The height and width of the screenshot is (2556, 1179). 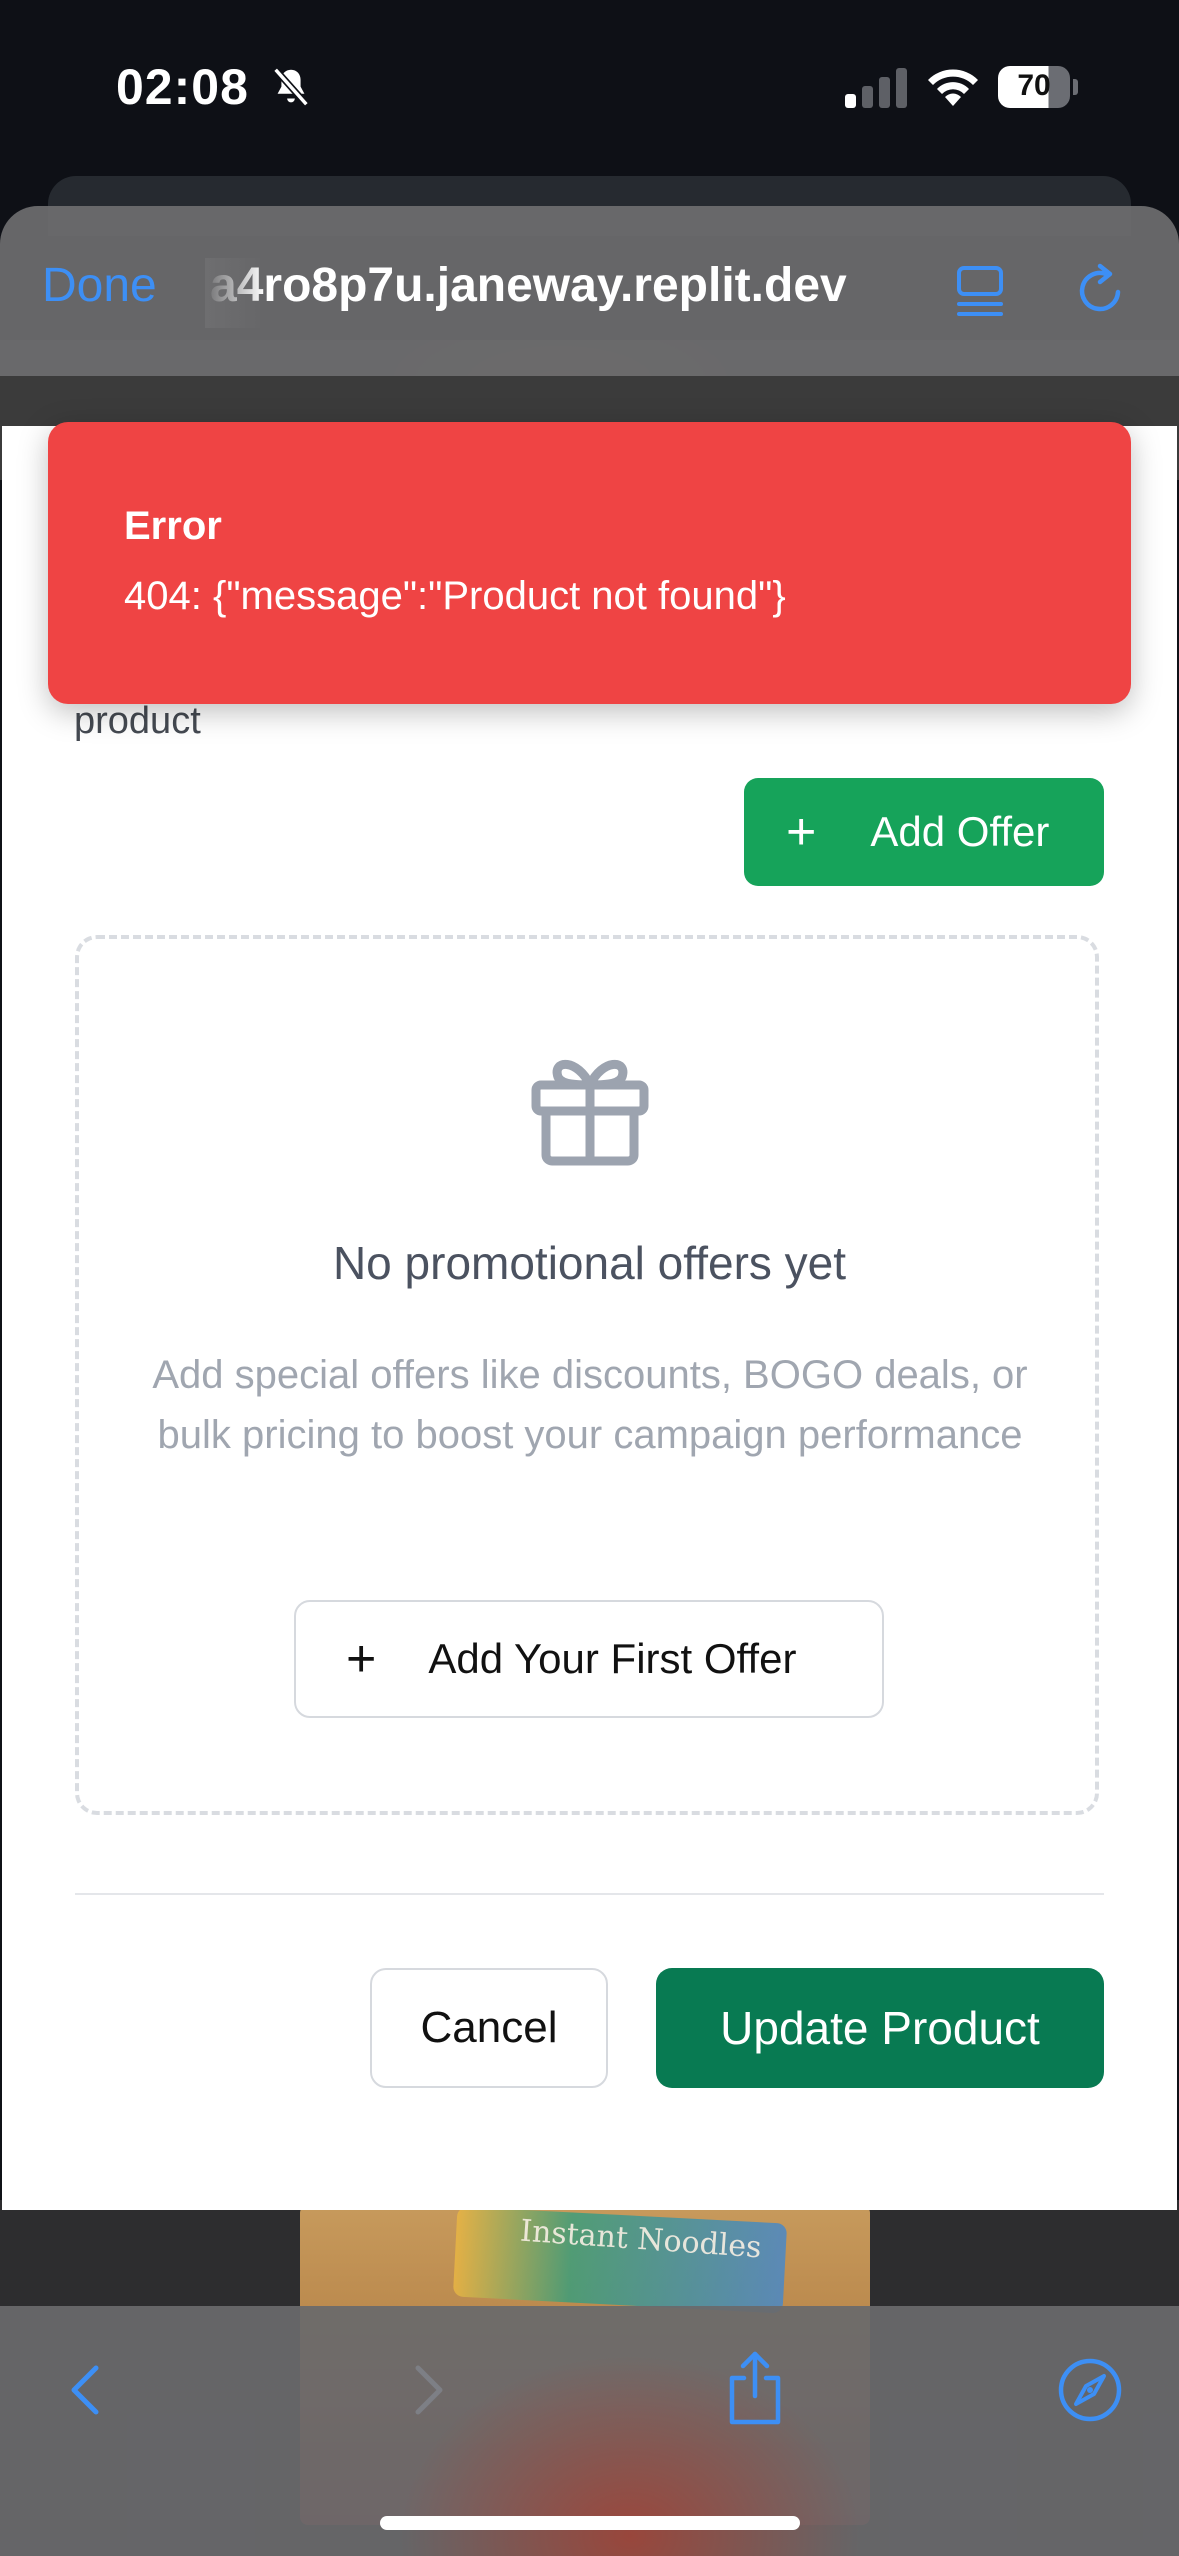 I want to click on forward-icon, so click(x=426, y=2390).